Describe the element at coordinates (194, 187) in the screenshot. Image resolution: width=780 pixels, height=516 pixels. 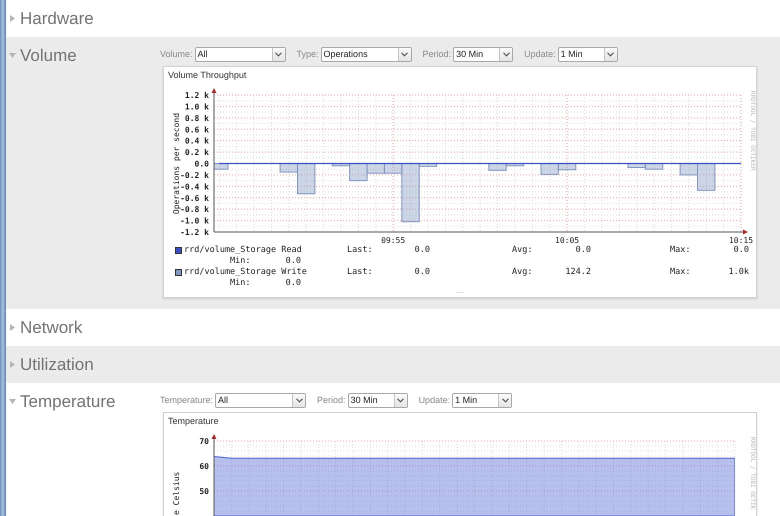
I see `y-tick-label: -0.4 k` at that location.